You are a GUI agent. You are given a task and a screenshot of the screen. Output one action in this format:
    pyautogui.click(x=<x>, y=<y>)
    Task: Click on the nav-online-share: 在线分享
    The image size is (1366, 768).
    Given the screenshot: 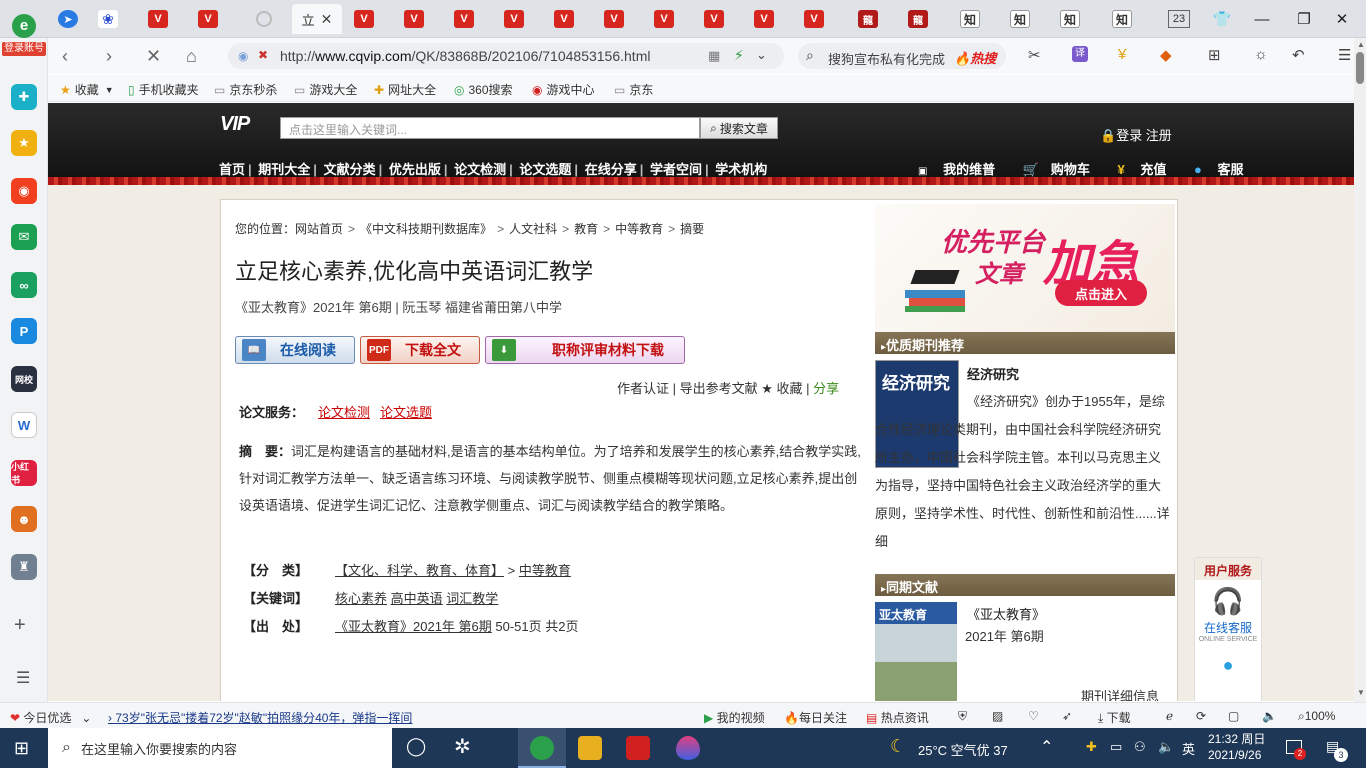 What is the action you would take?
    pyautogui.click(x=611, y=169)
    